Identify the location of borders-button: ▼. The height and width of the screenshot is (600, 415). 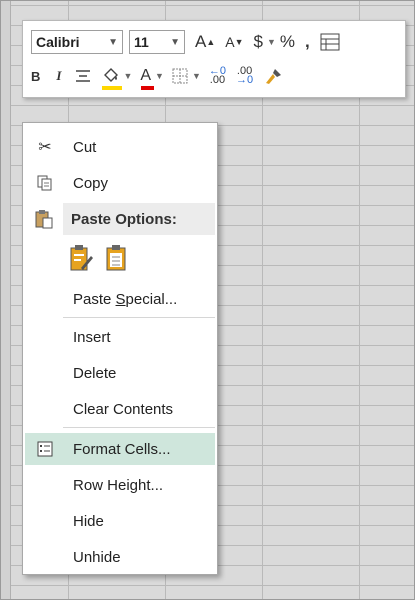
(186, 76).